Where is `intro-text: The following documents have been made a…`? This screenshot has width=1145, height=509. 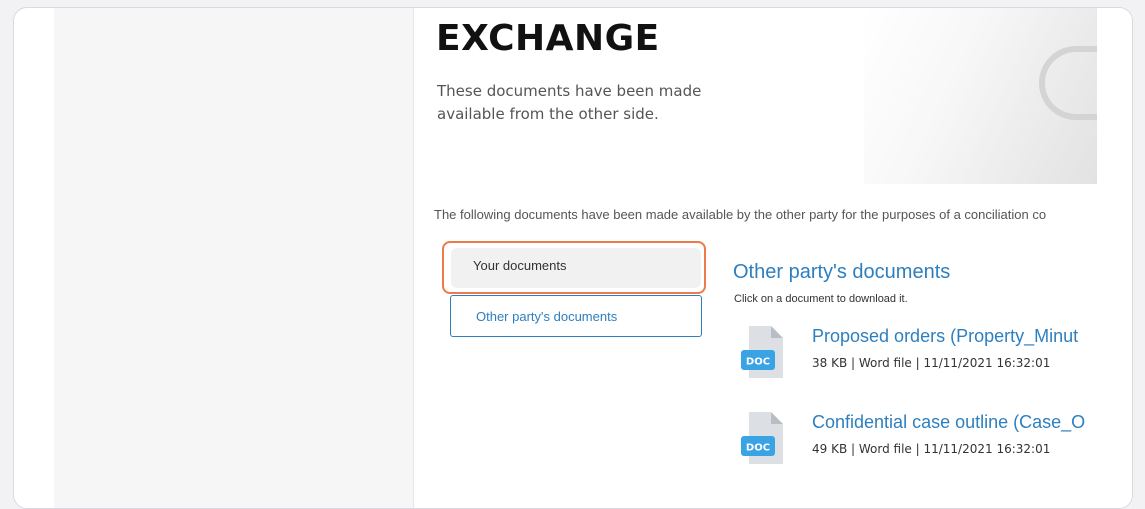
intro-text: The following documents have been made a… is located at coordinates (740, 214).